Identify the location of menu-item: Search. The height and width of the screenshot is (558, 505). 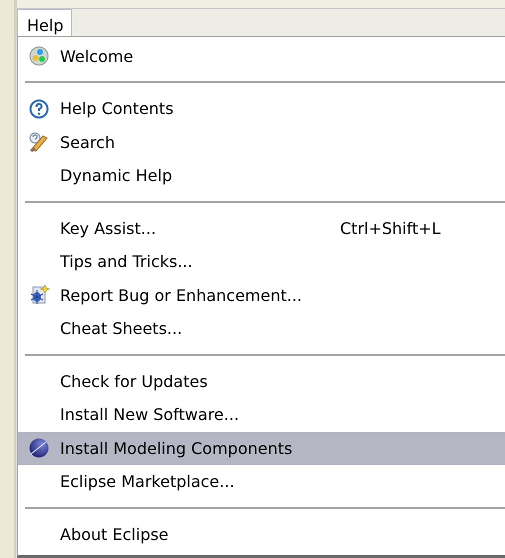
(261, 142).